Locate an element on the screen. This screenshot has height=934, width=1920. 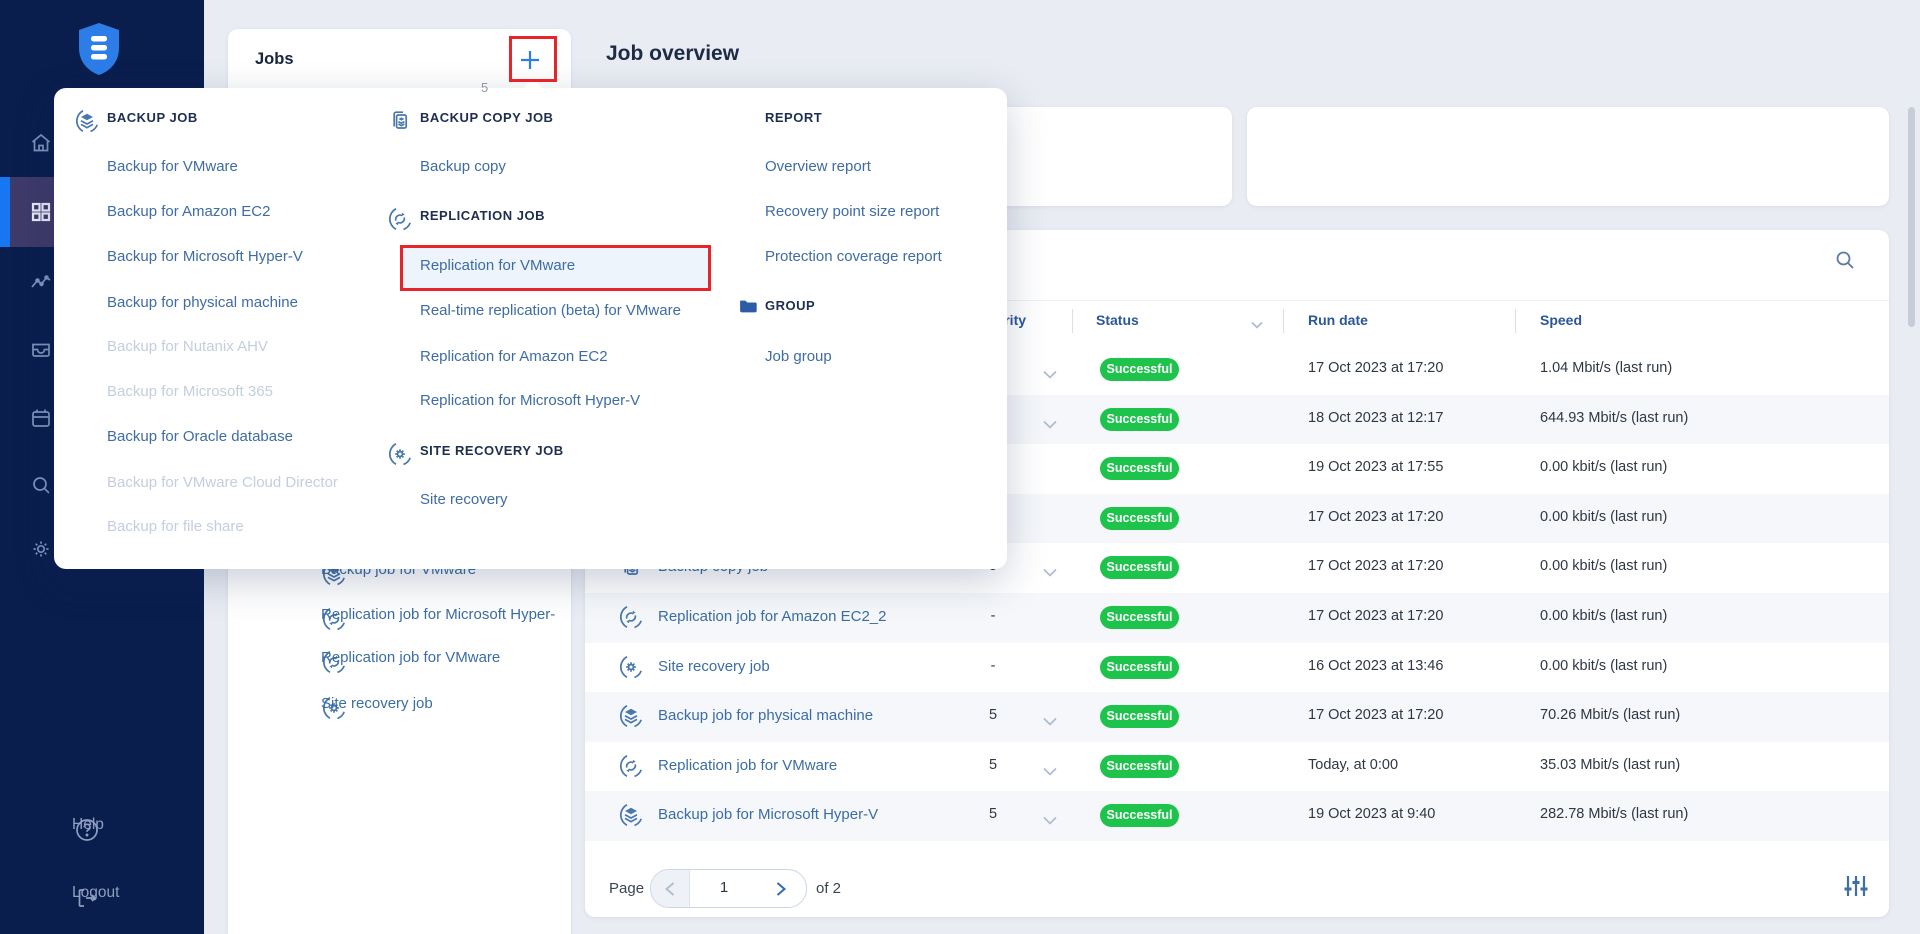
run-date: 18 Oct 2023 at 12:17 is located at coordinates (1376, 417).